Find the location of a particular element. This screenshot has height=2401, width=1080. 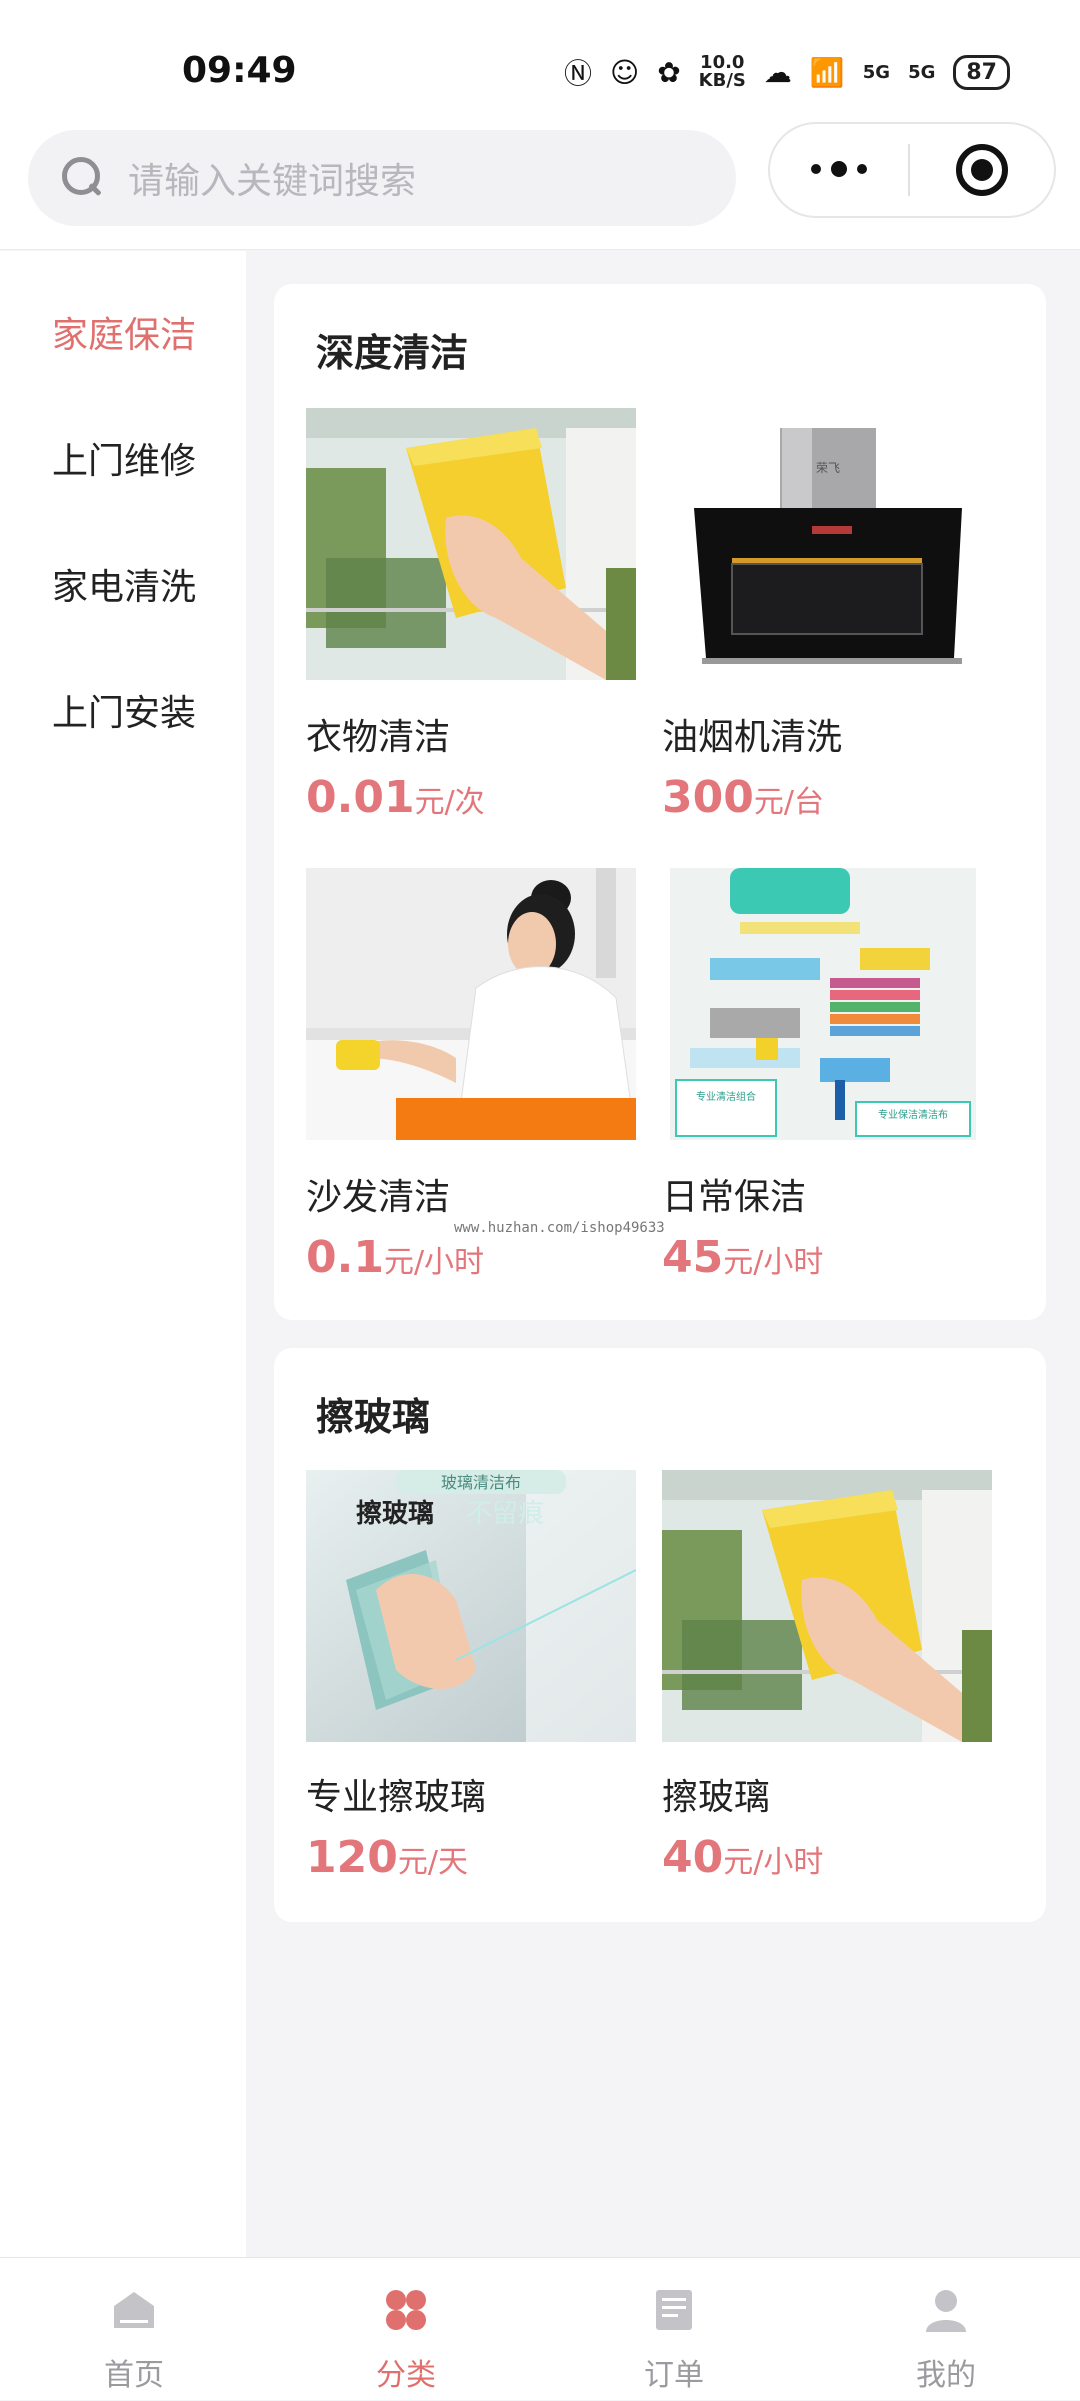

sidebar-item-repair: 上门维修 is located at coordinates (124, 458).